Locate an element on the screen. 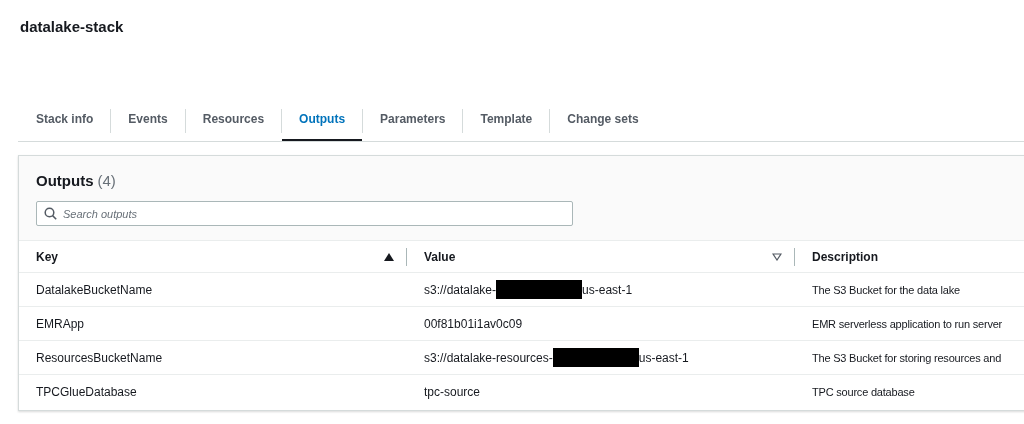 The width and height of the screenshot is (1024, 424). item-count: (4) is located at coordinates (106, 180).